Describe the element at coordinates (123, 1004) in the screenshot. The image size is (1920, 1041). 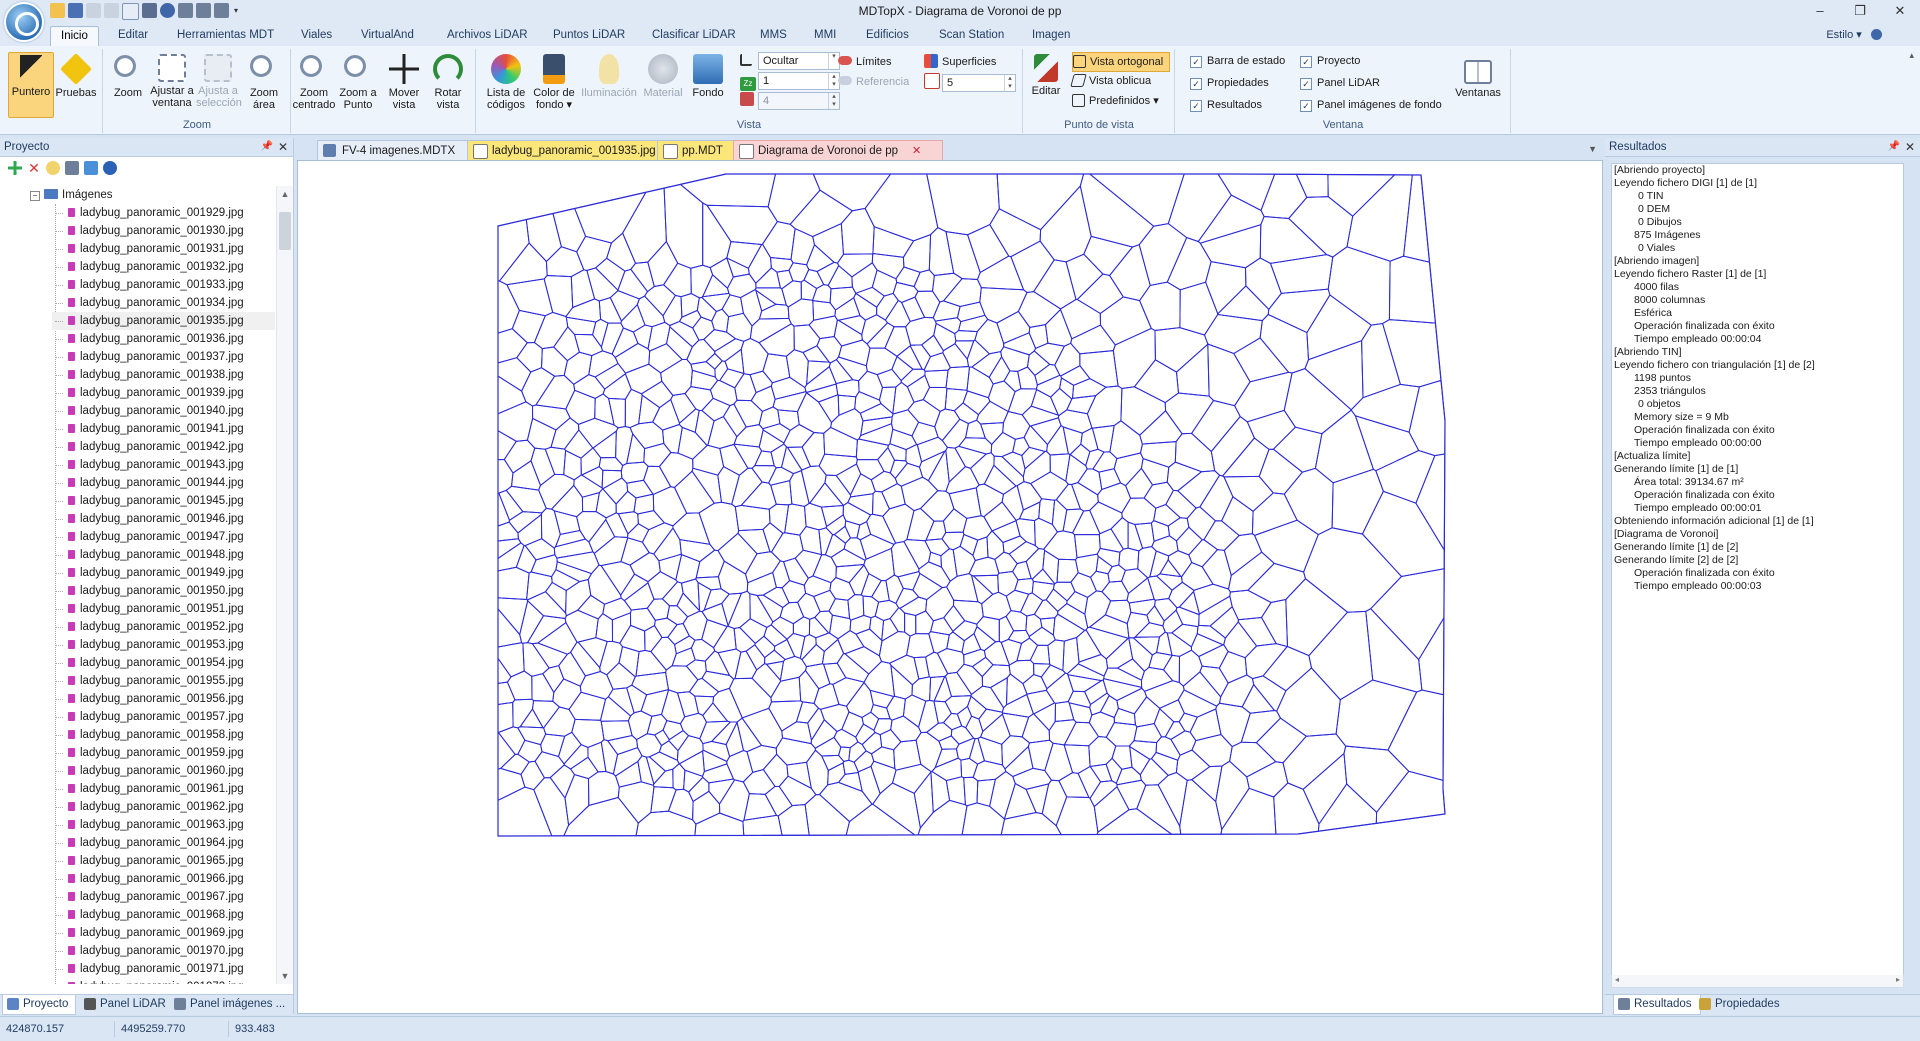
I see `tab-panel-lidar: Panel LiDAR` at that location.